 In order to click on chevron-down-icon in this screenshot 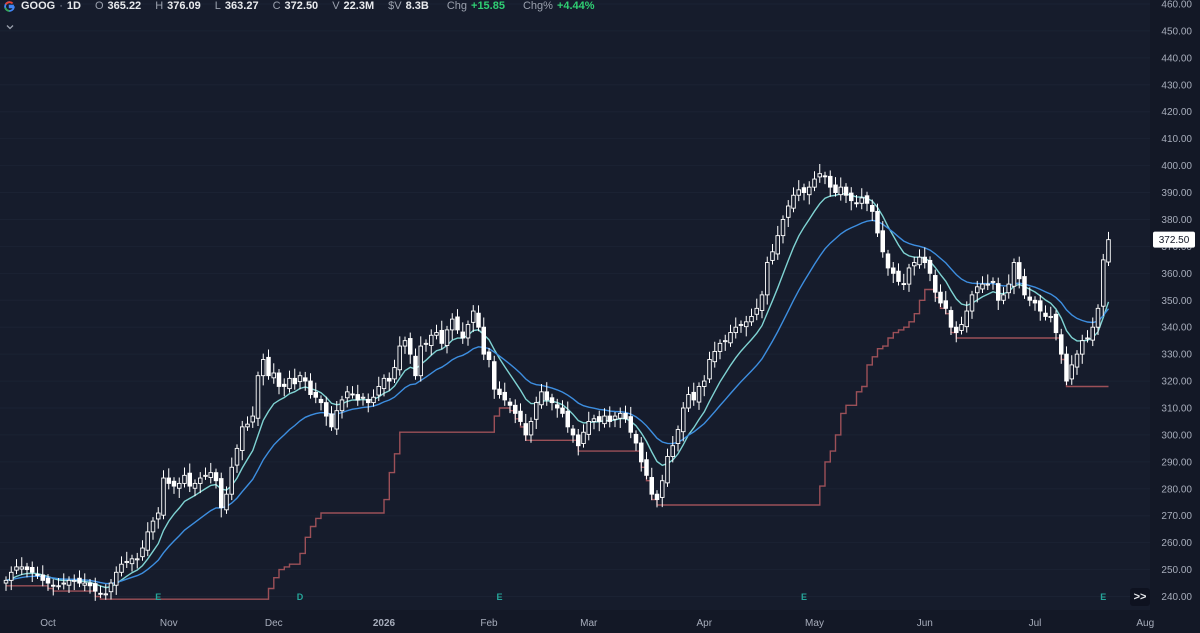, I will do `click(11, 28)`.